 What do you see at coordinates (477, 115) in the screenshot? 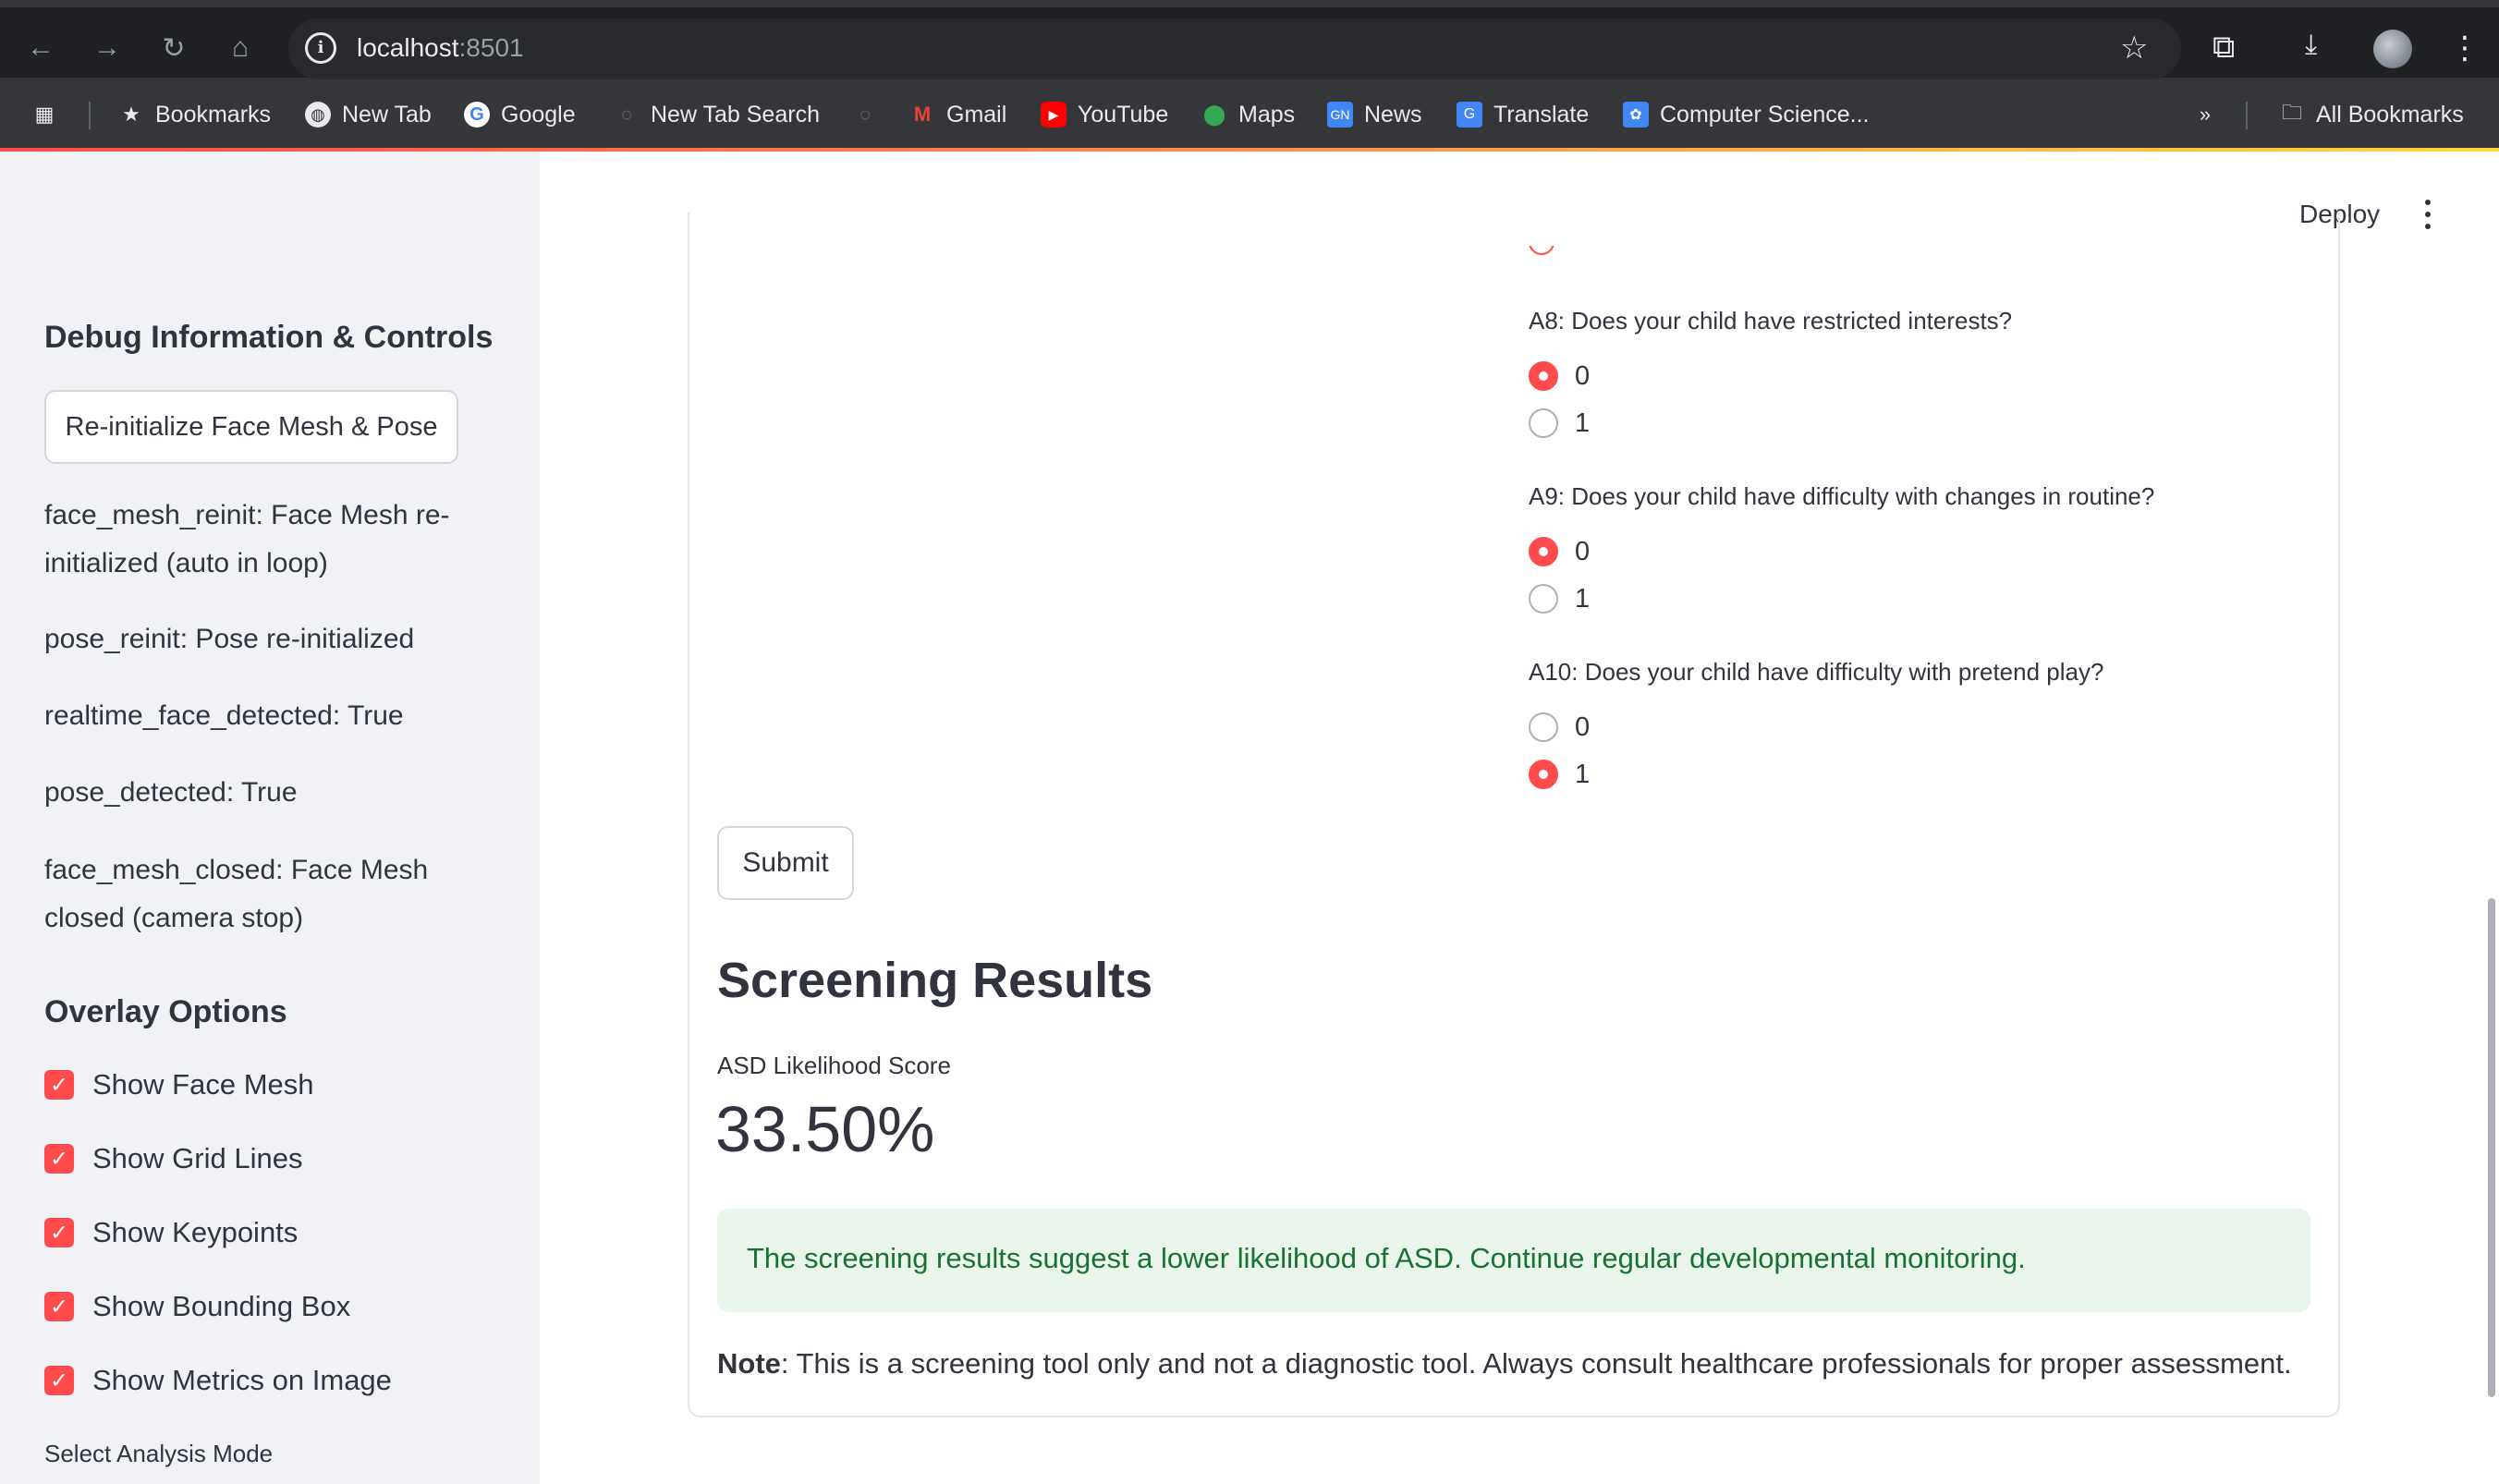
I see `google-icon: G` at bounding box center [477, 115].